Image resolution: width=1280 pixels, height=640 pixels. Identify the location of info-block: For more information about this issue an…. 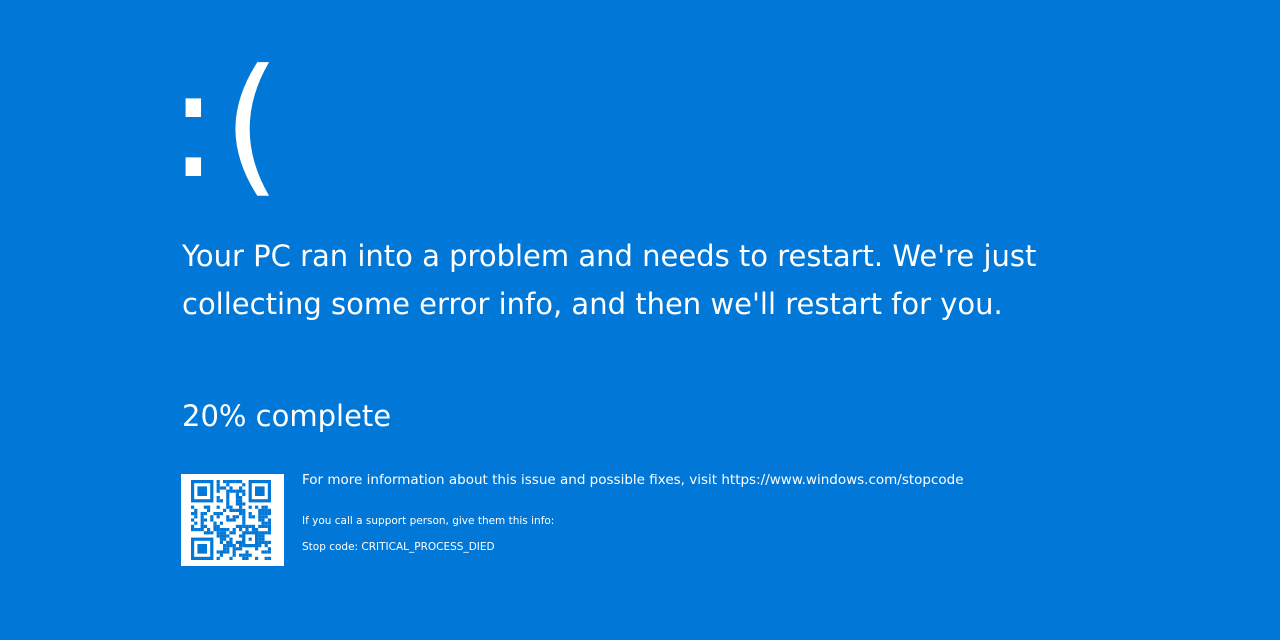
(752, 512).